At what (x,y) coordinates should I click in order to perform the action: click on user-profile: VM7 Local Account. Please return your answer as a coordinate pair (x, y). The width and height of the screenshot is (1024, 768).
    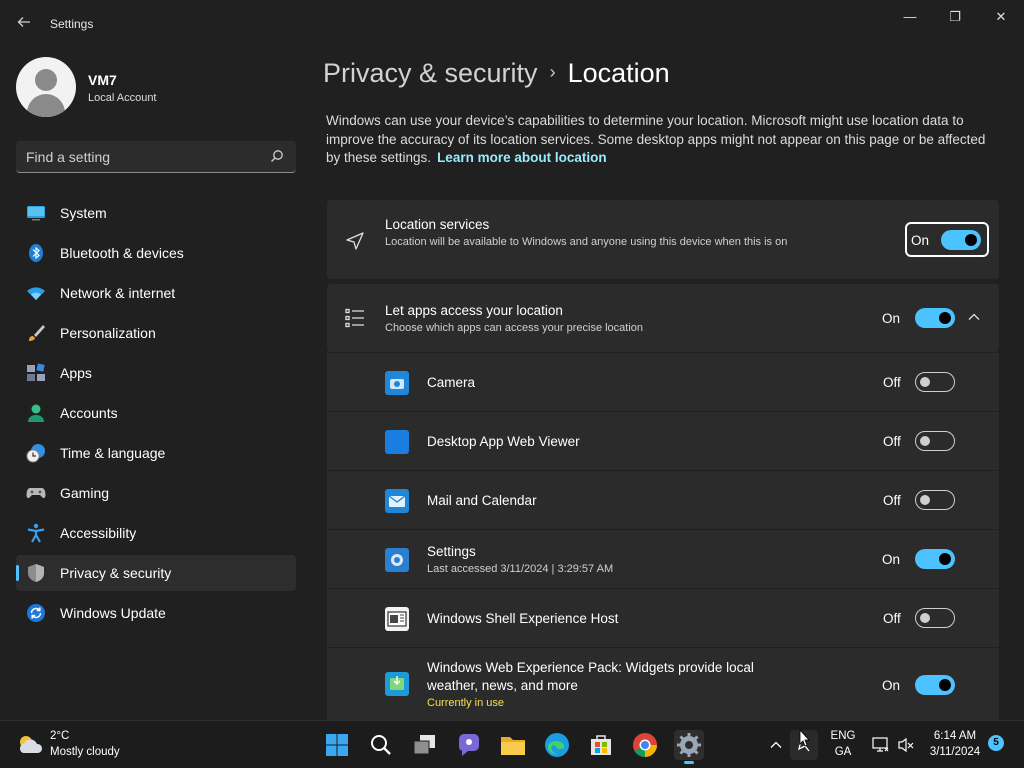
    Looking at the image, I should click on (156, 87).